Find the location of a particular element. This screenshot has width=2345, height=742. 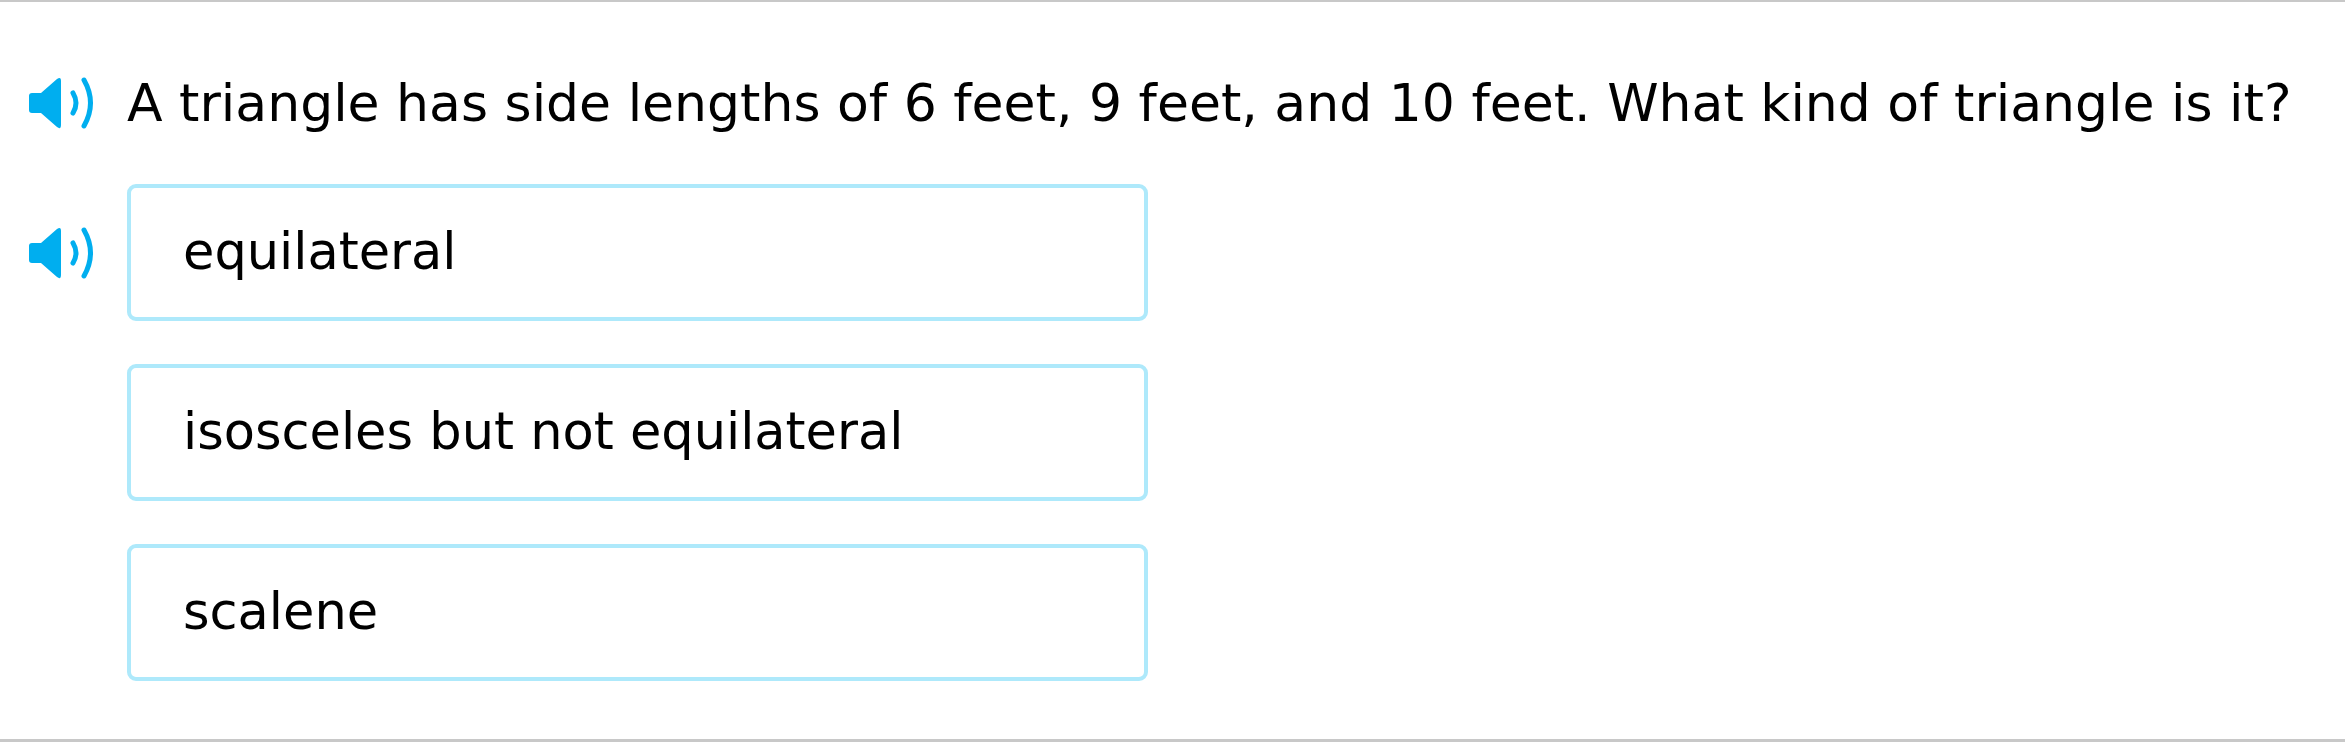

answer-option: isosceles but not equilateral is located at coordinates (637, 432).